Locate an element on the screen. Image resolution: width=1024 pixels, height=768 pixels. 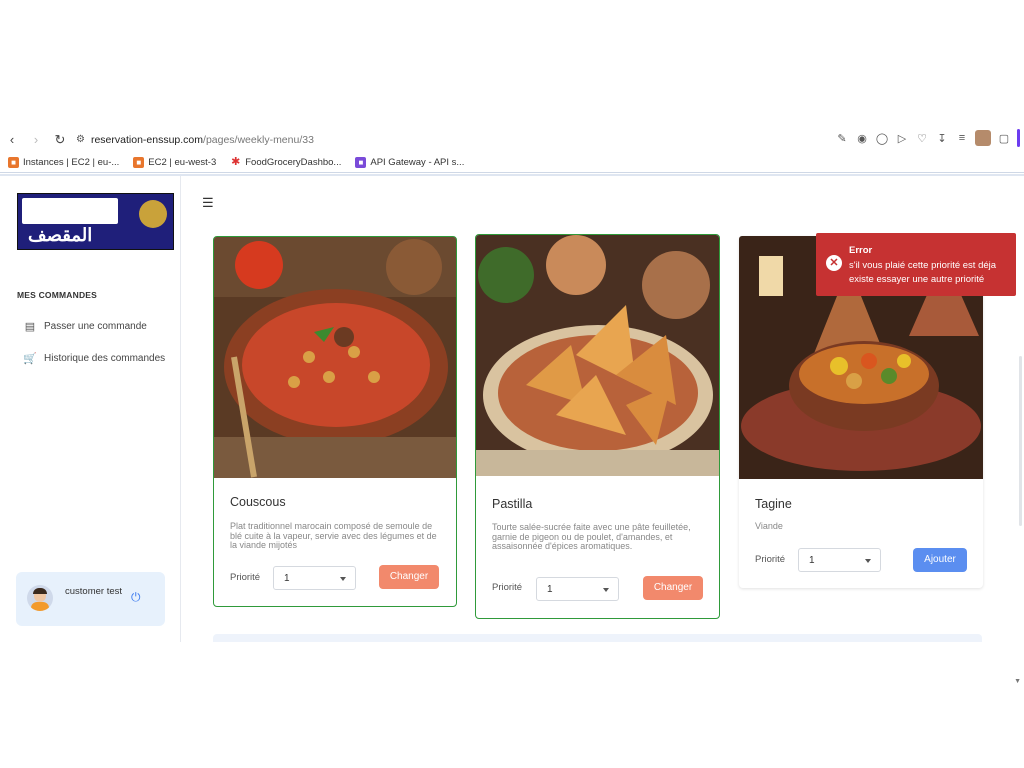
card-title: Tagine is located at coordinates (773, 504).